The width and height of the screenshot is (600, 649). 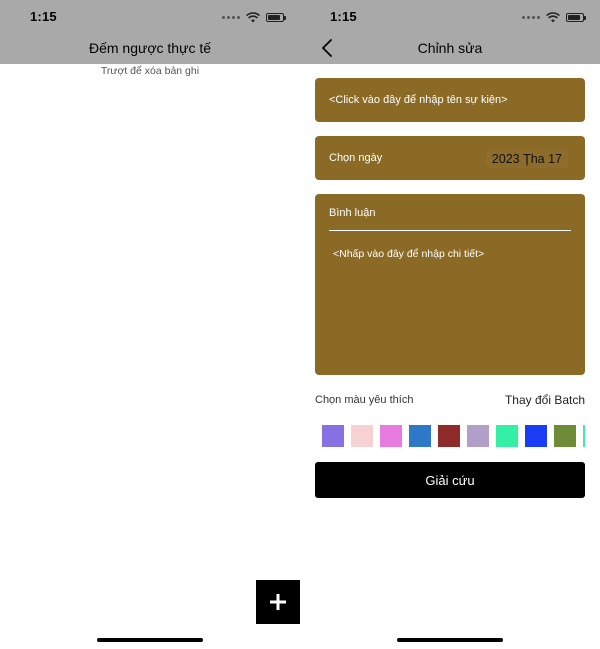 What do you see at coordinates (356, 158) in the screenshot?
I see `date-label: Chọn ngày` at bounding box center [356, 158].